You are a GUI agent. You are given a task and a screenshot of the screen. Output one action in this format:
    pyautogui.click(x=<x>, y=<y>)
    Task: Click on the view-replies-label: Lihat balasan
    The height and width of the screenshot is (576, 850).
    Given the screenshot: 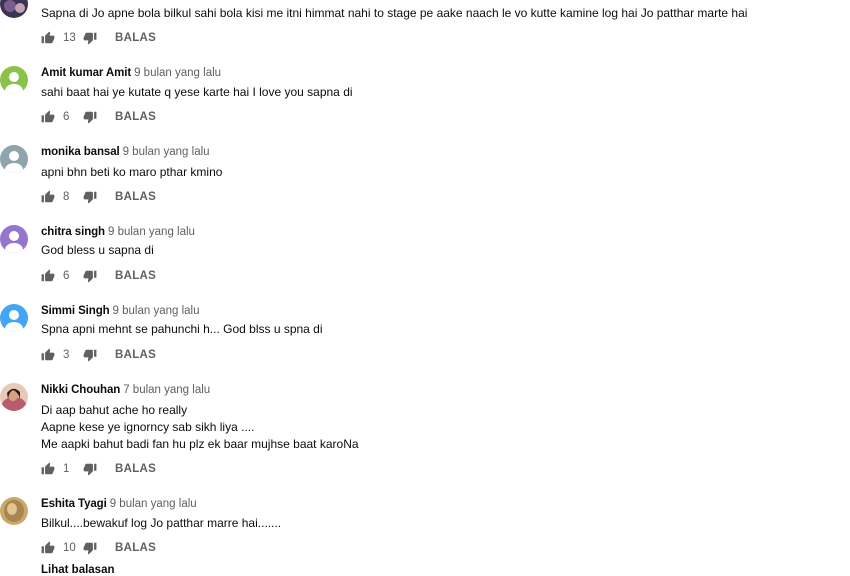 What is the action you would take?
    pyautogui.click(x=78, y=570)
    